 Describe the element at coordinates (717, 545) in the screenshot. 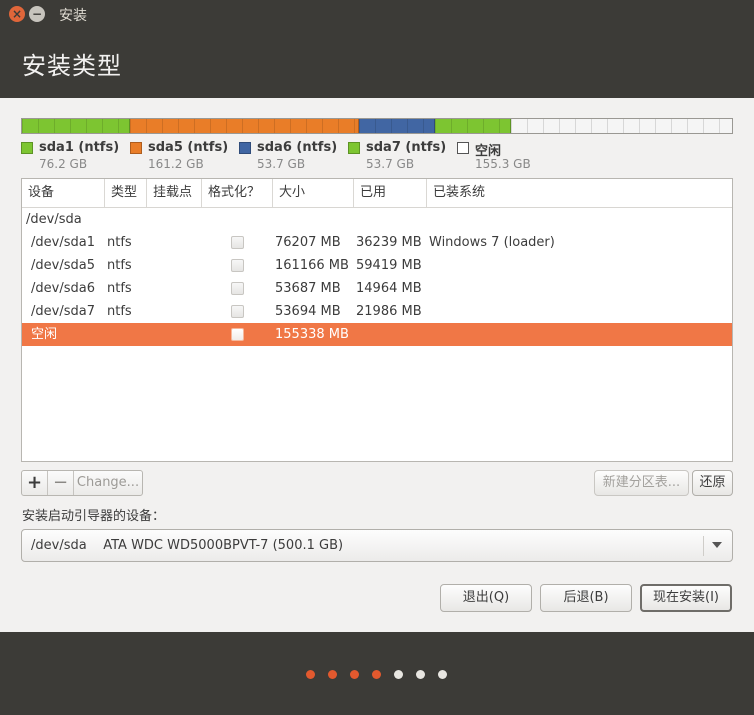

I see `chevron-down-icon` at that location.